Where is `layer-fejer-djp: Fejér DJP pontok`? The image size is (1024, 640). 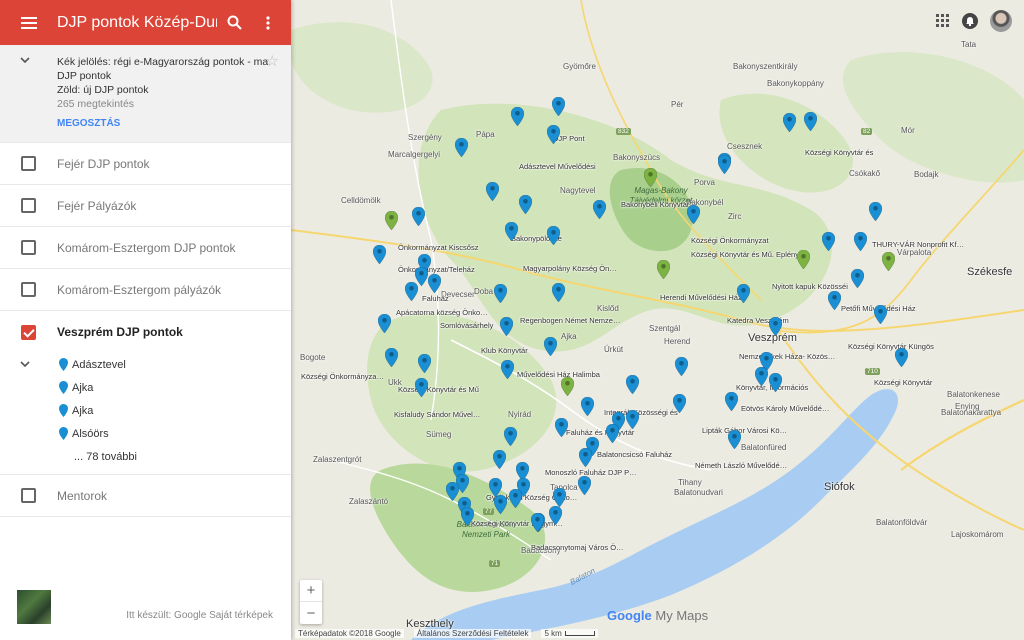
layer-fejer-djp: Fejér DJP pontok is located at coordinates (145, 164).